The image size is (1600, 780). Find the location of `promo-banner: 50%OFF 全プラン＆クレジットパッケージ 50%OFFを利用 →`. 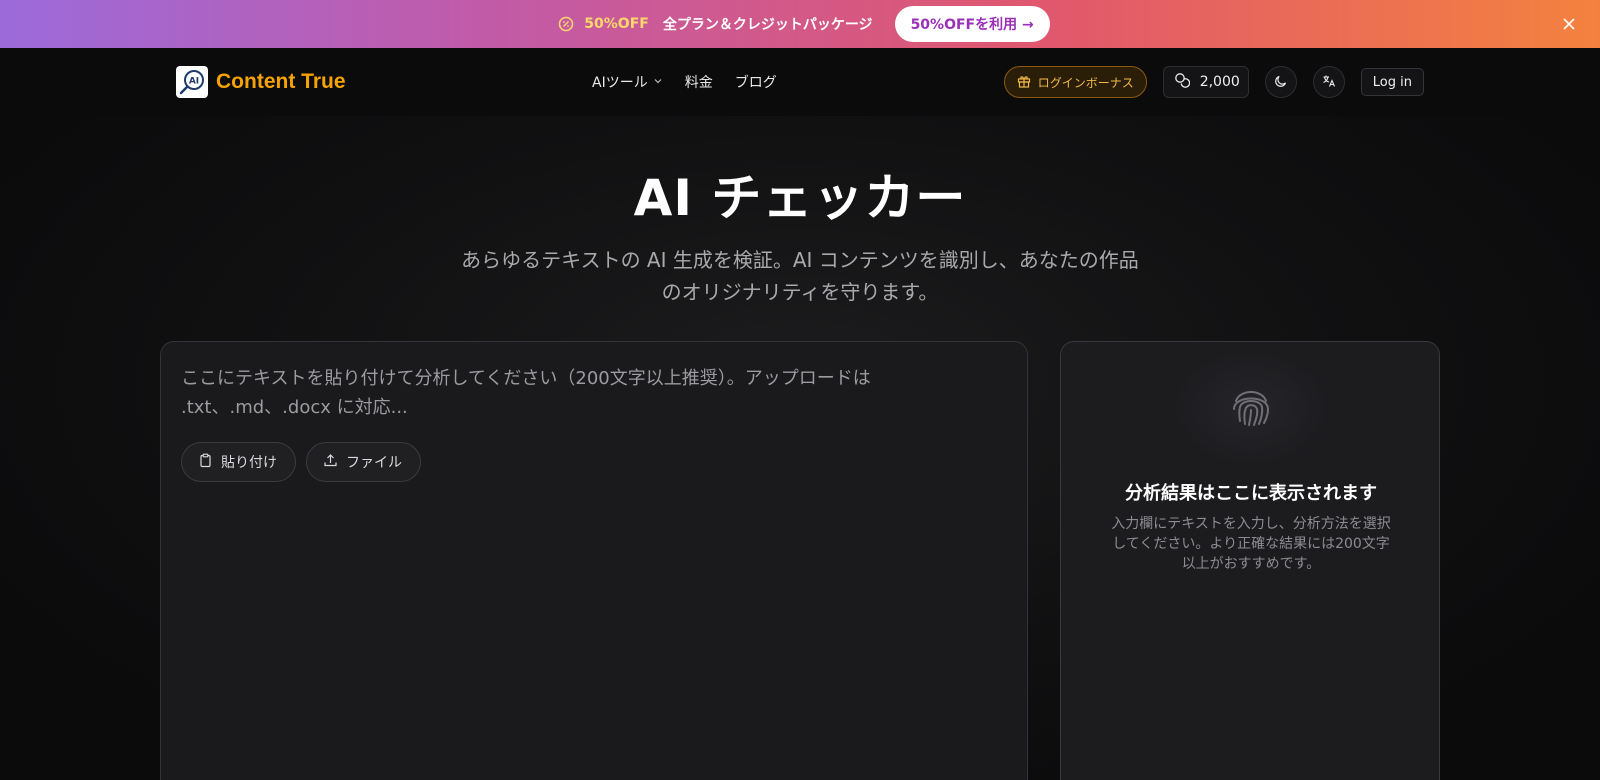

promo-banner: 50%OFF 全プラン＆クレジットパッケージ 50%OFFを利用 → is located at coordinates (800, 24).